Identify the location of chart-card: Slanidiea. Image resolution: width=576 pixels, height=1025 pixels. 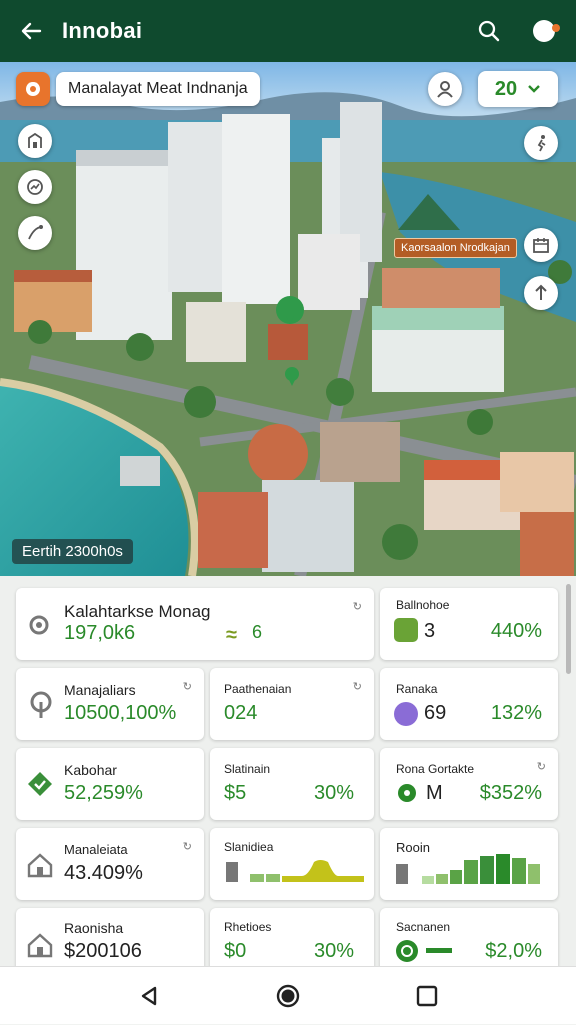
(292, 864).